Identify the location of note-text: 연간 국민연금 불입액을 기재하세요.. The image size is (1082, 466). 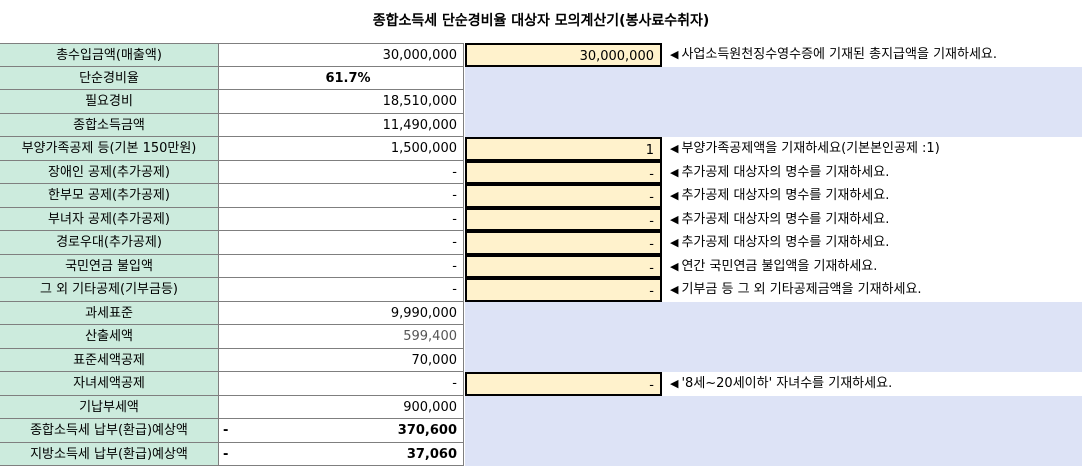
(779, 266).